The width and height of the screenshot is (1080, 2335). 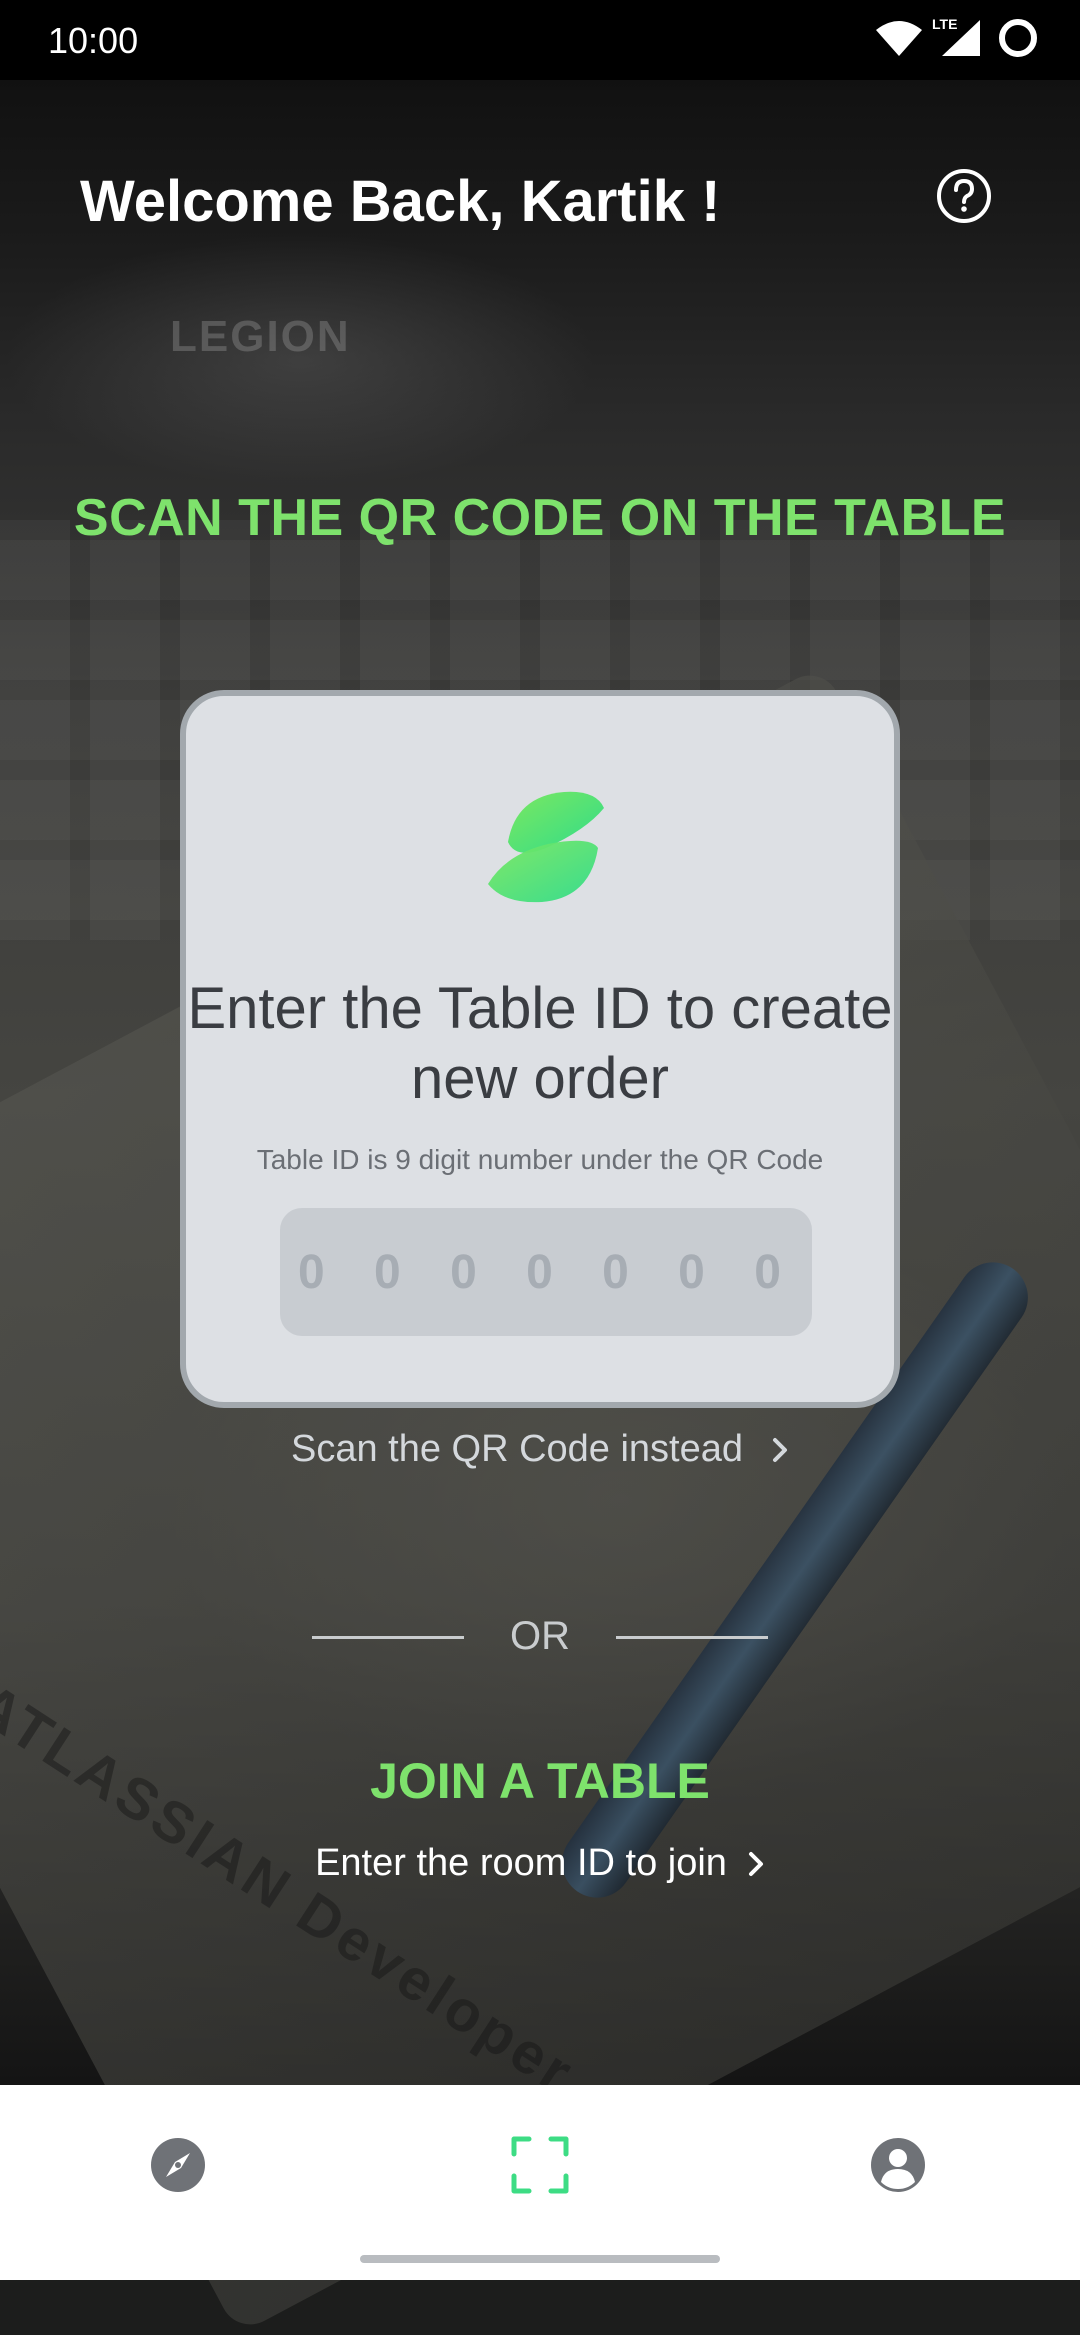 What do you see at coordinates (93, 40) in the screenshot?
I see `status-time: 10:00` at bounding box center [93, 40].